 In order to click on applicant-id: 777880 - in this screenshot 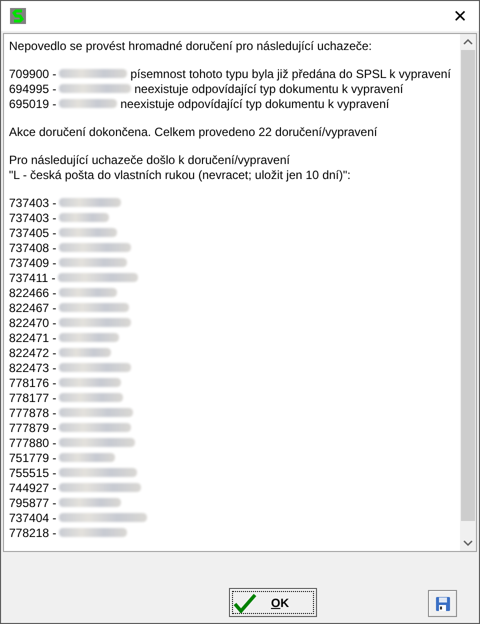, I will do `click(32, 442)`.